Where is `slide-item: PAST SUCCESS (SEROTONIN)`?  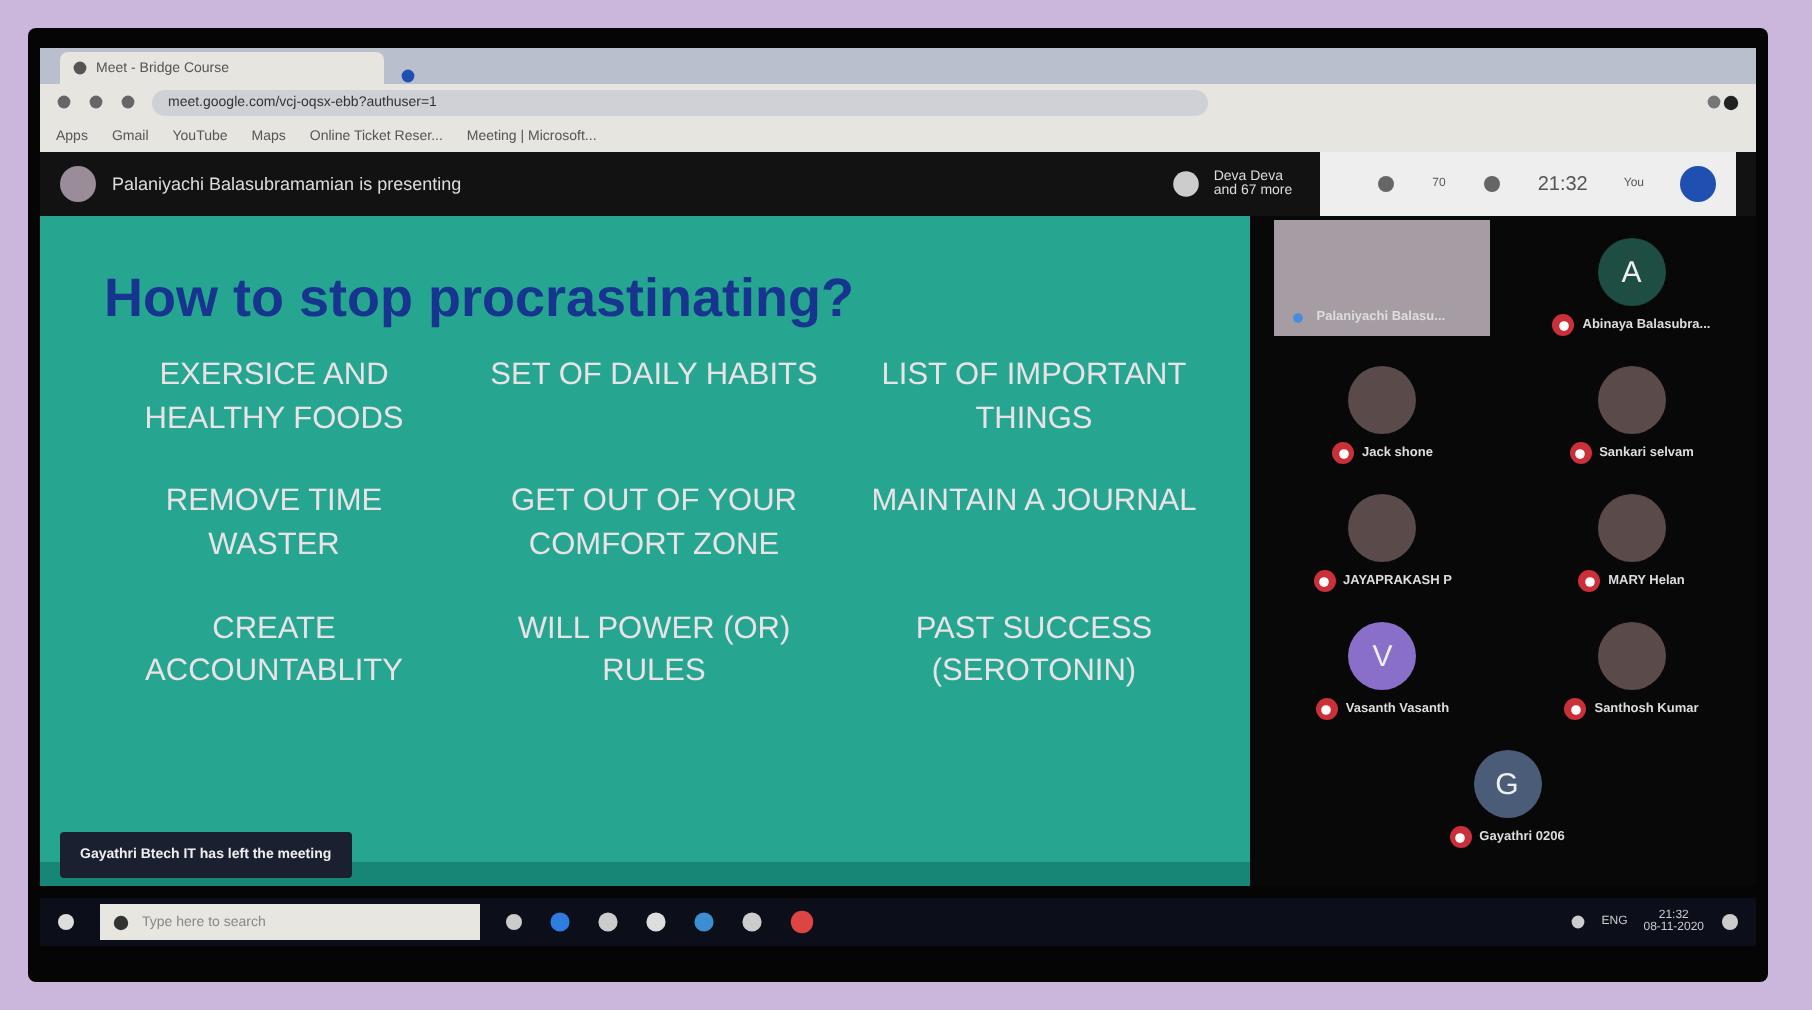
slide-item: PAST SUCCESS (SEROTONIN) is located at coordinates (1034, 651).